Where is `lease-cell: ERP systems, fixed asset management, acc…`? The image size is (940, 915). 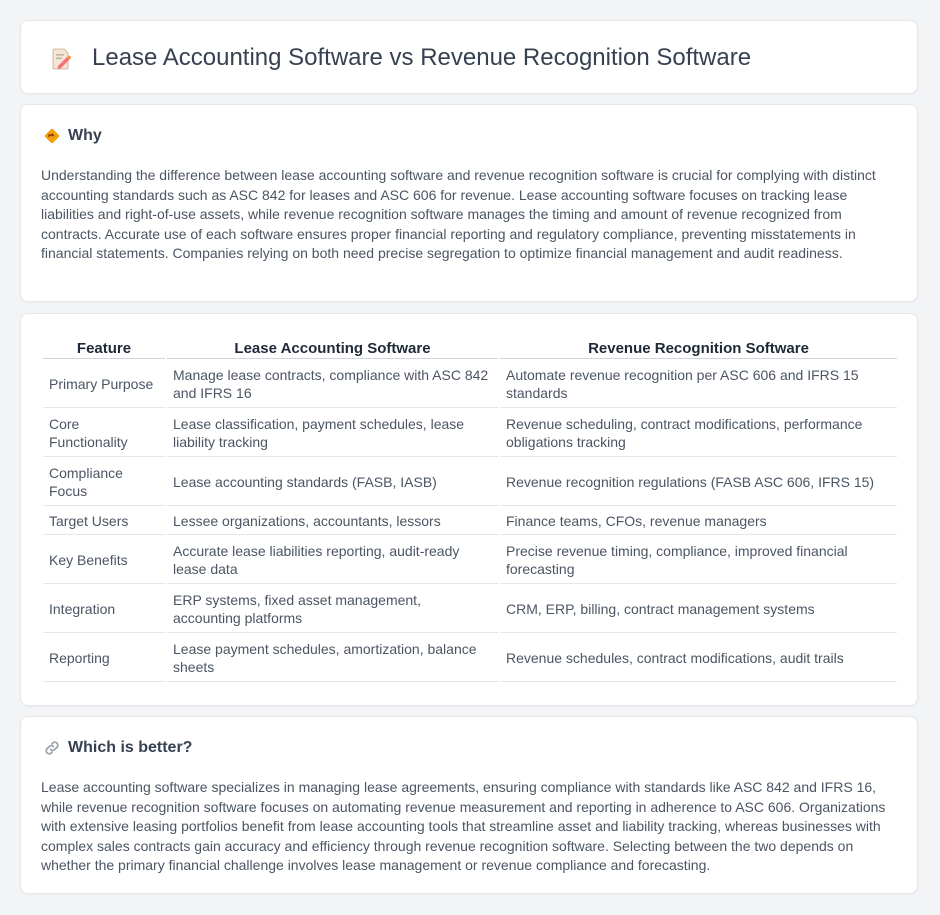
lease-cell: ERP systems, fixed asset management, acc… is located at coordinates (332, 609).